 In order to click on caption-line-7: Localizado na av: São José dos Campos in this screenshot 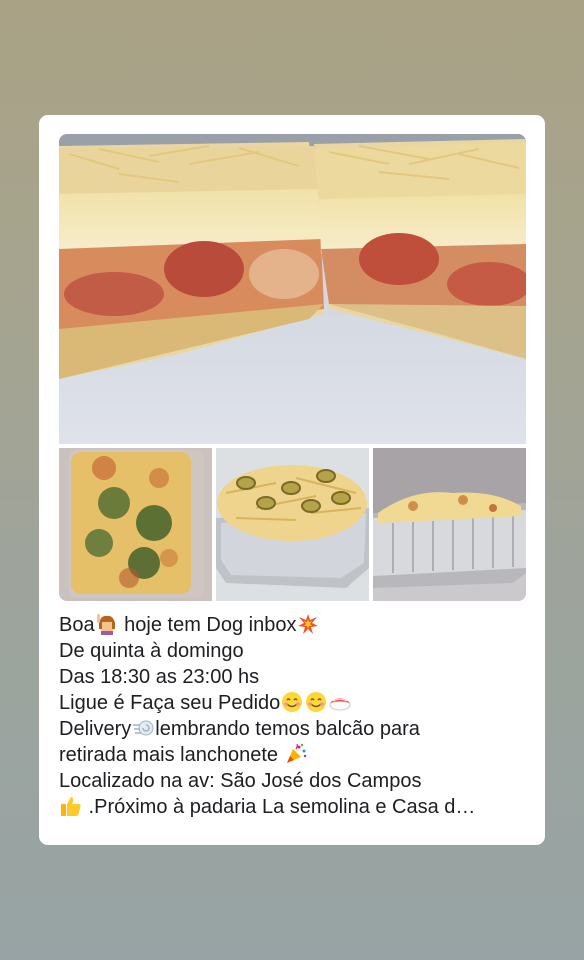, I will do `click(240, 781)`.